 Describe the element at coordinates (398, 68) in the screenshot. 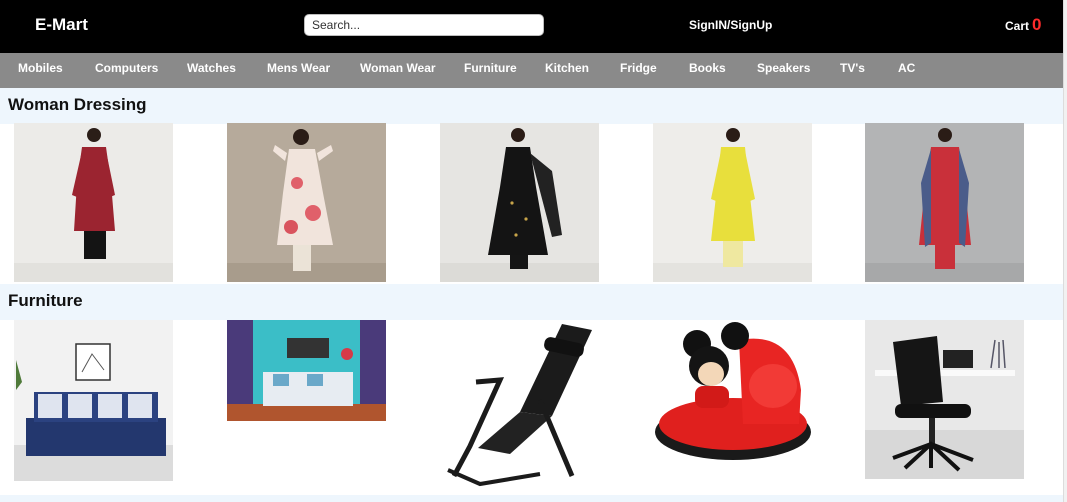

I see `nav-item-woman-wear: Woman Wear` at that location.